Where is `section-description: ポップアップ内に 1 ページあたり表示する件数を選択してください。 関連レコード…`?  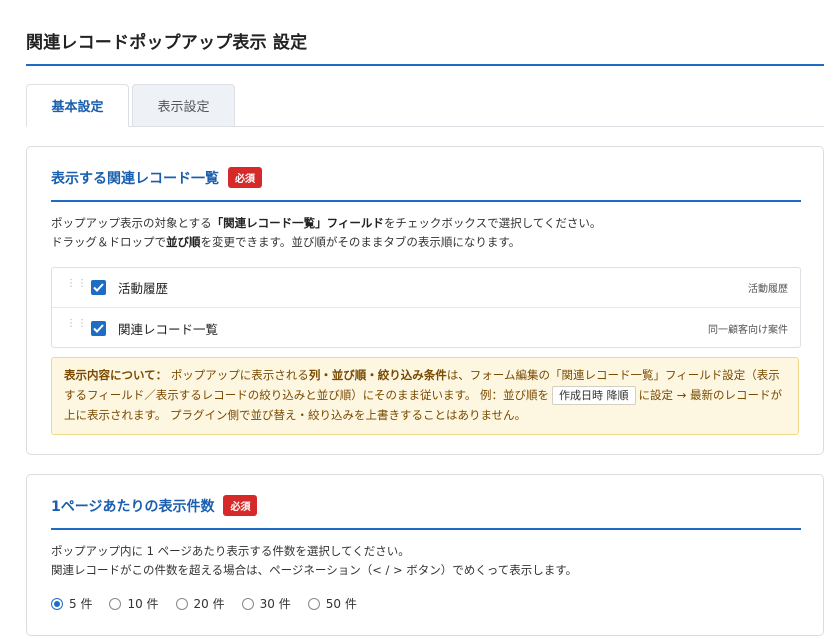
section-description: ポップアップ内に 1 ページあたり表示する件数を選択してください。 関連レコード… is located at coordinates (314, 561).